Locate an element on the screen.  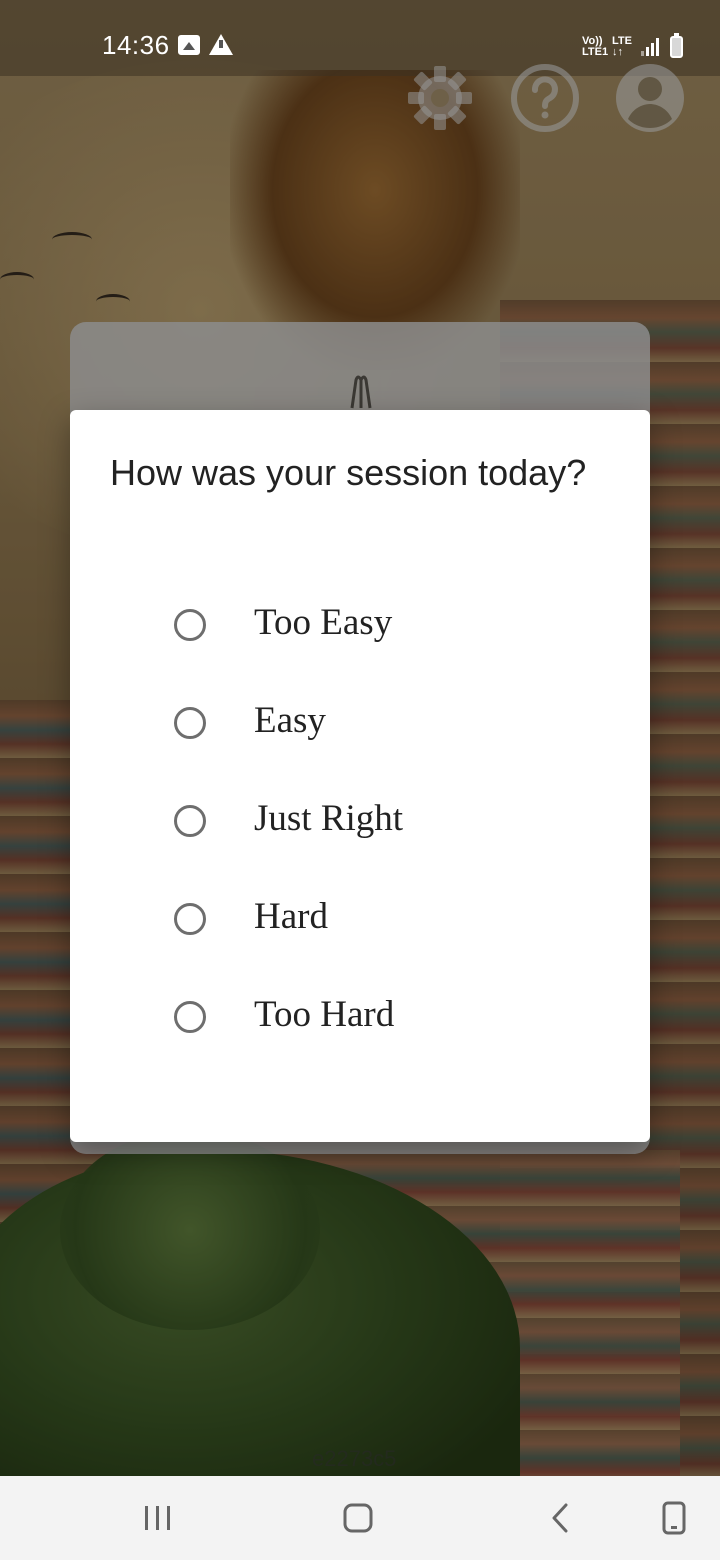
status-time: 14:36 is located at coordinates (136, 45).